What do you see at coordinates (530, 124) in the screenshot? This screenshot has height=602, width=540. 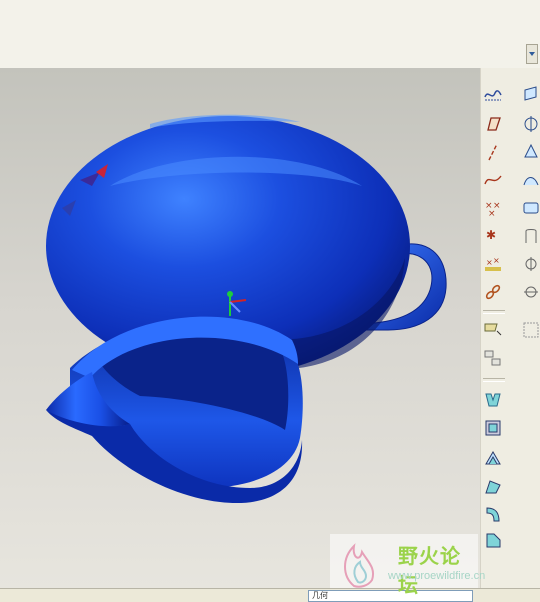 I see `style-tool-icon` at bounding box center [530, 124].